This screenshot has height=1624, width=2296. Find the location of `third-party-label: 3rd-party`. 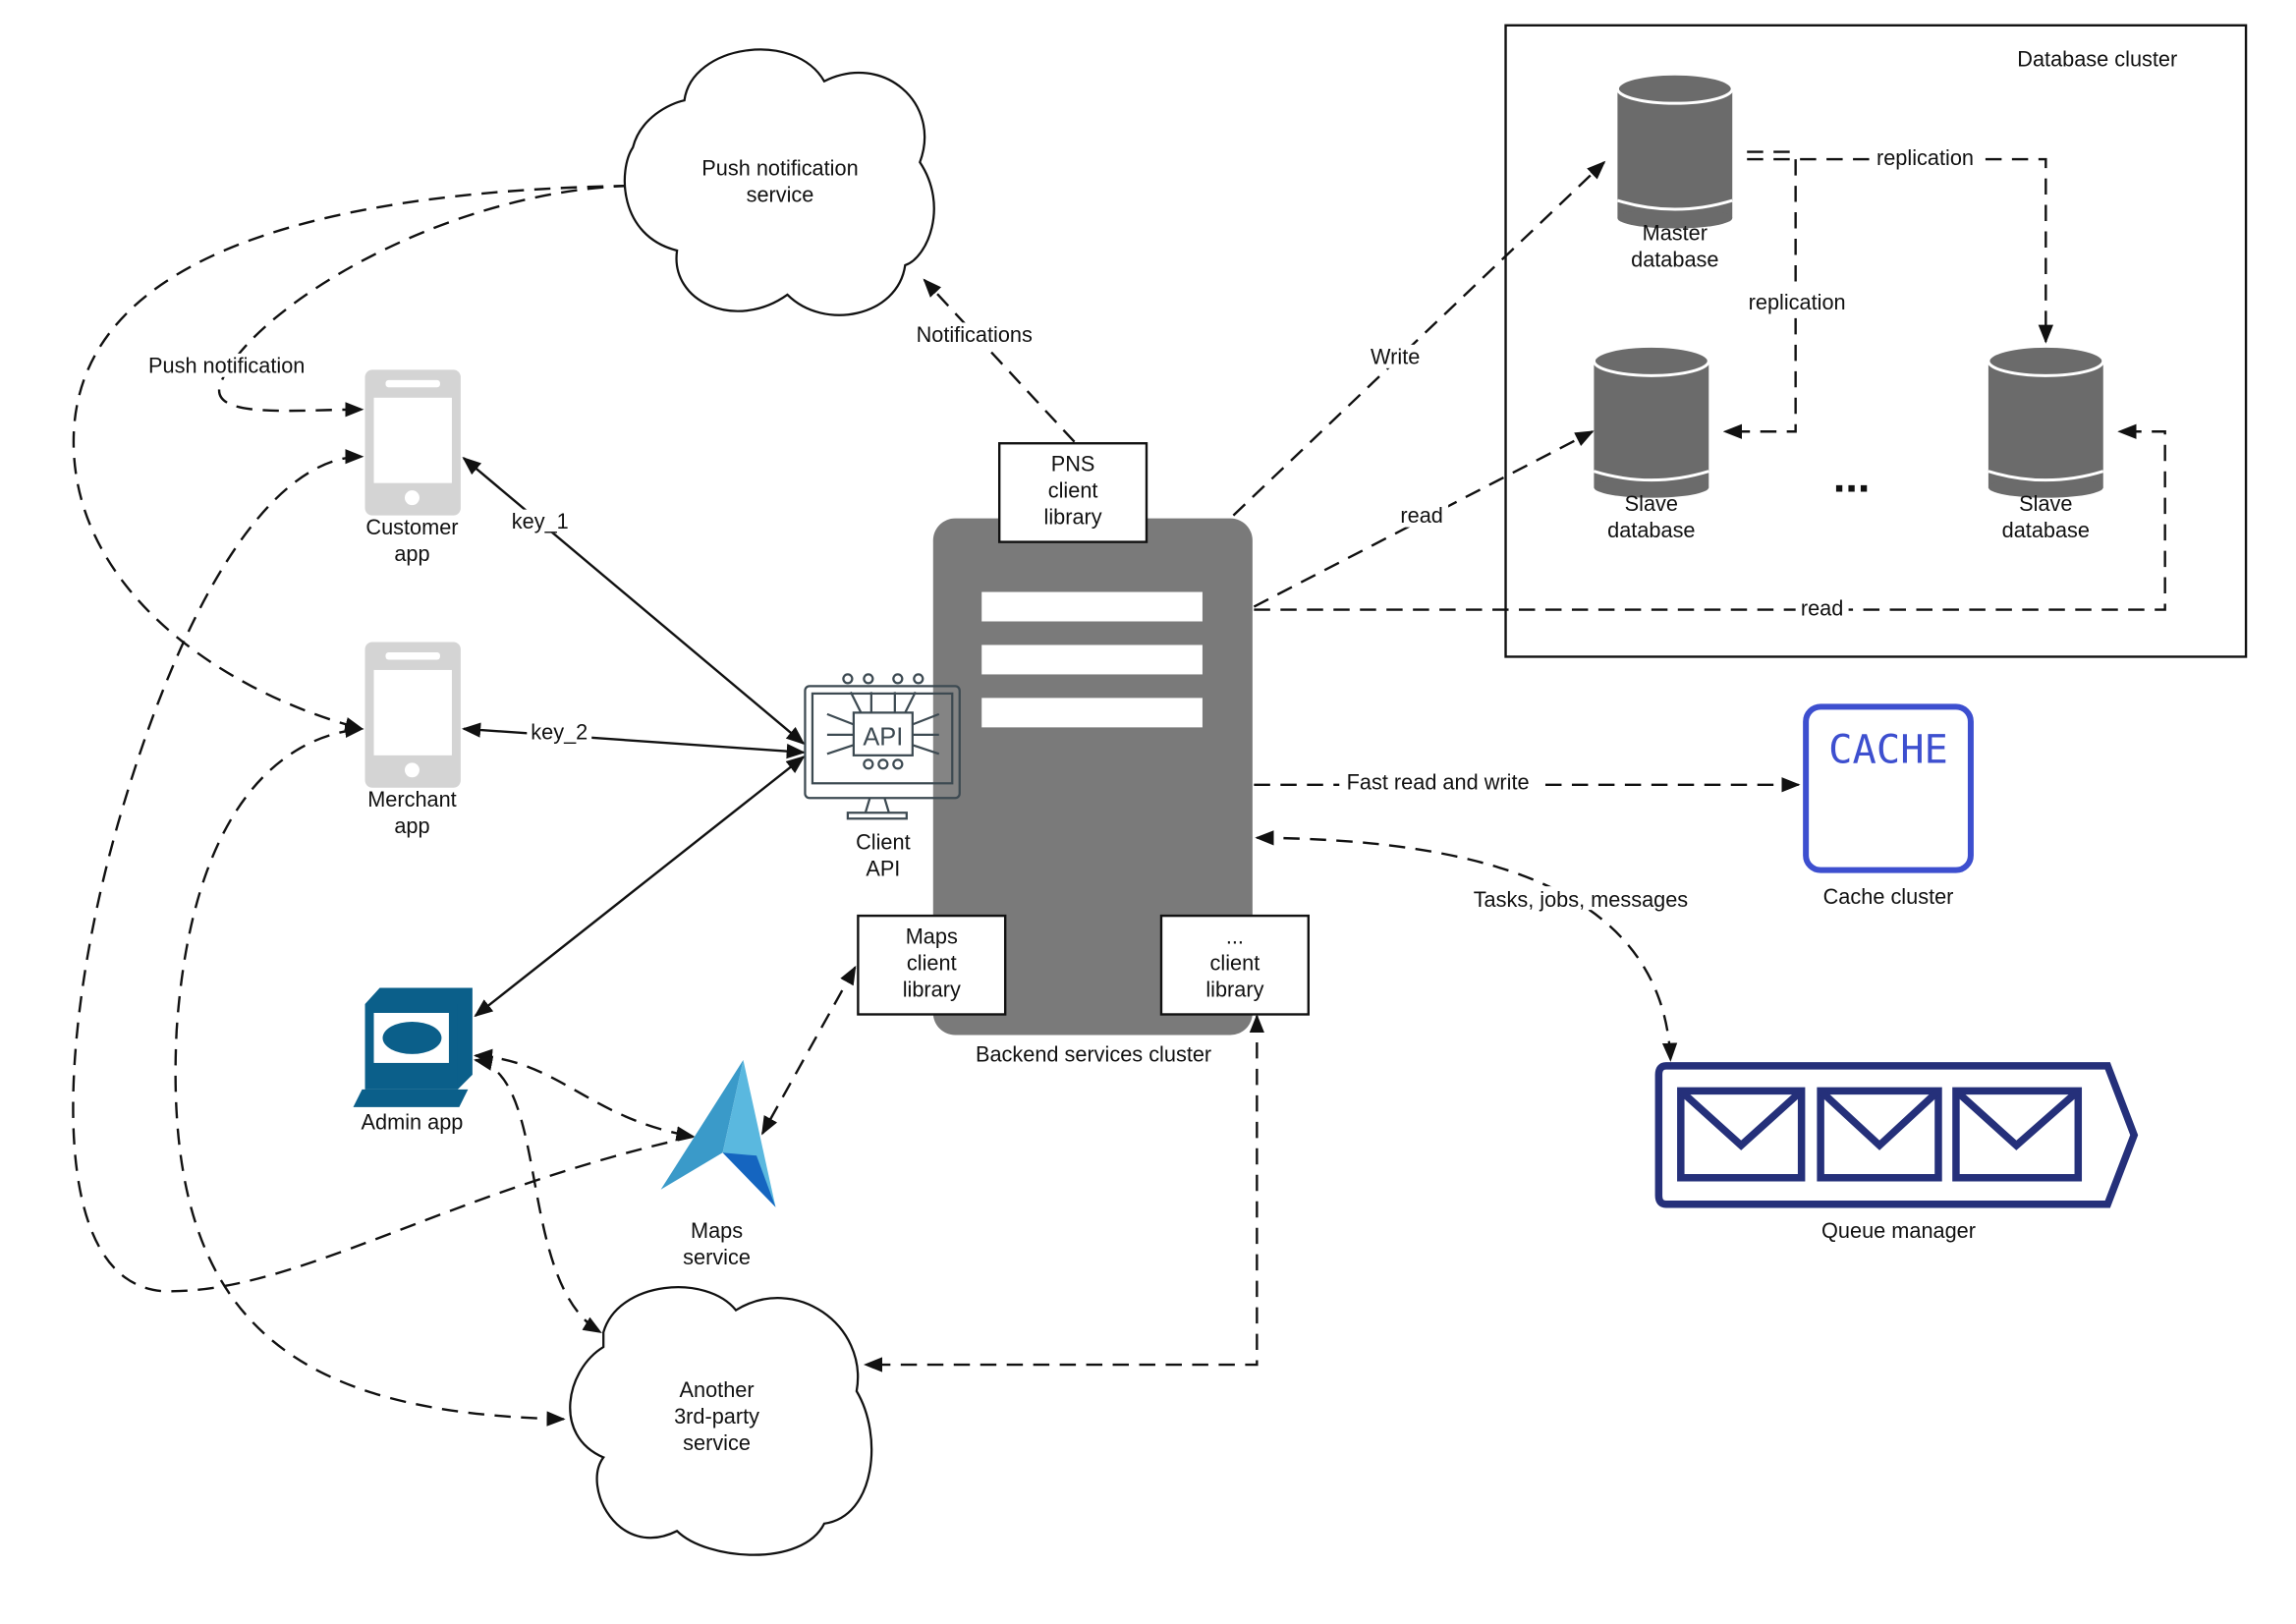

third-party-label: 3rd-party is located at coordinates (716, 1416).